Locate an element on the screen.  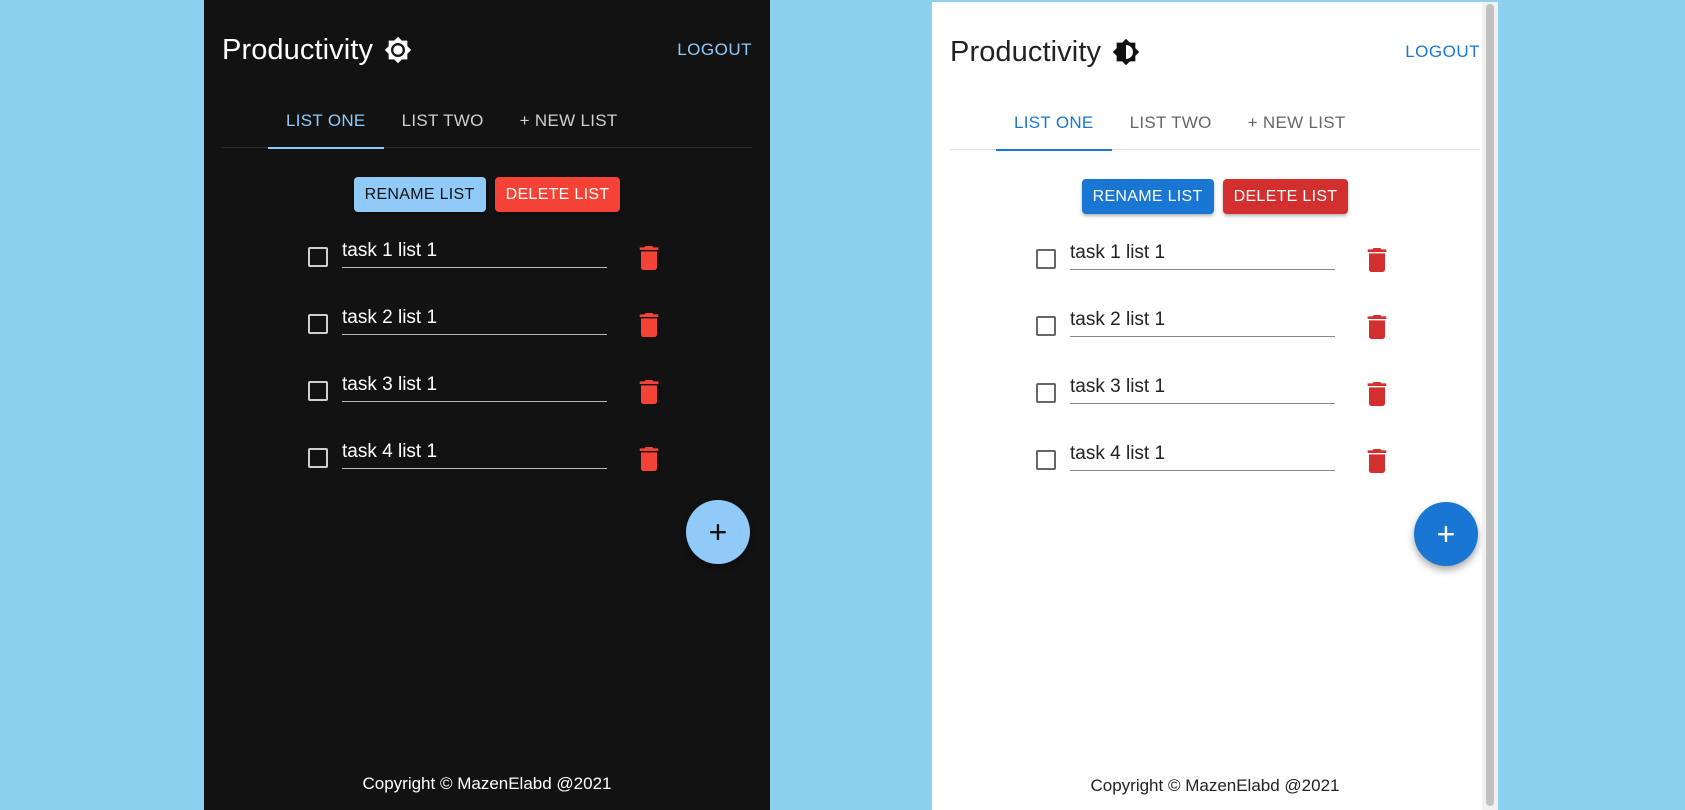
scrollbar-thumb is located at coordinates (1490, 405).